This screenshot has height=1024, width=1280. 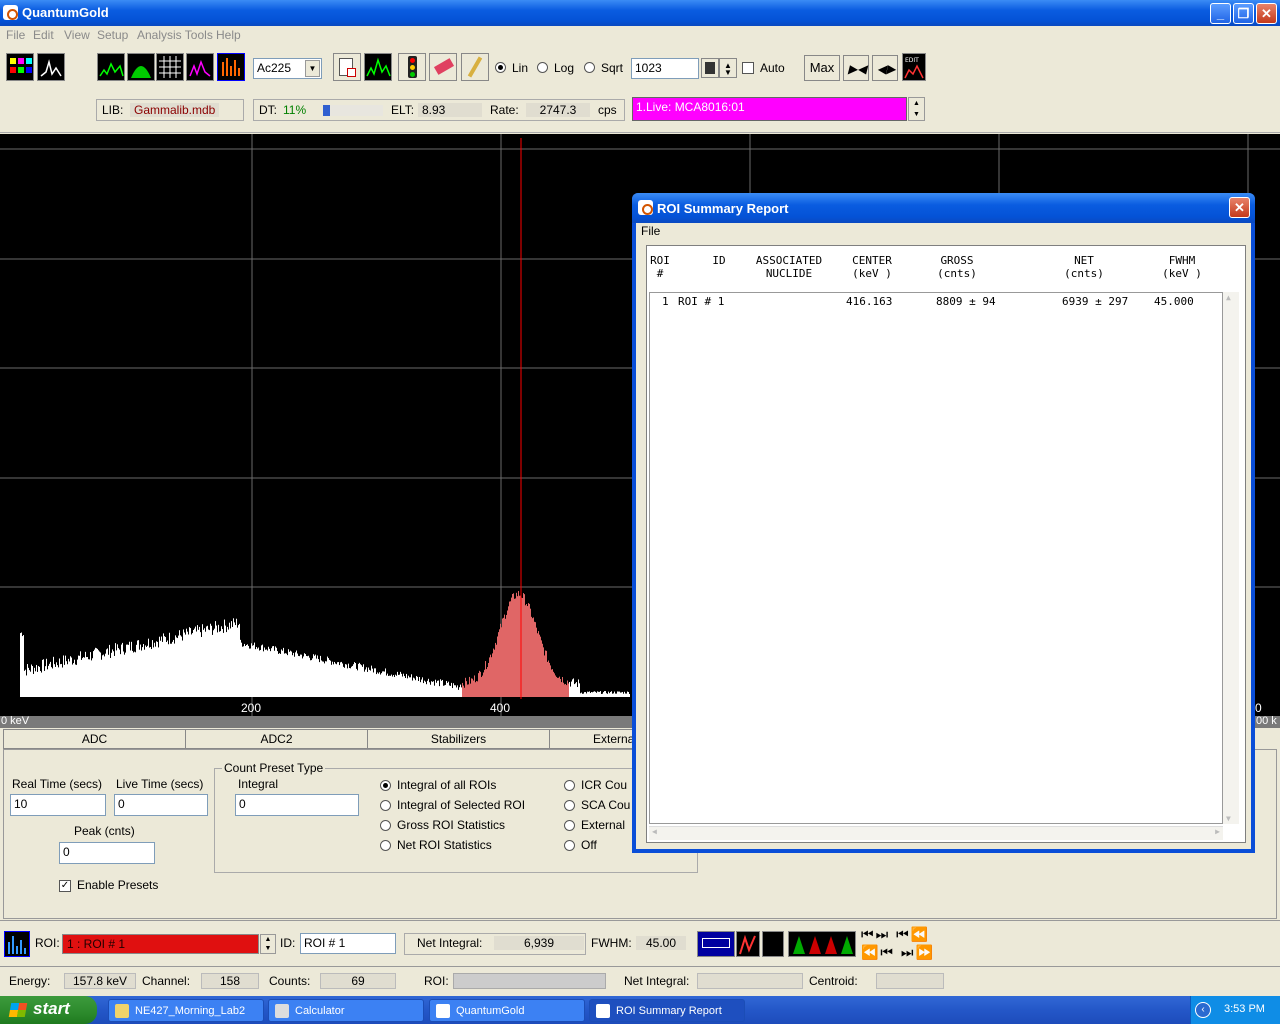 What do you see at coordinates (276, 739) in the screenshot?
I see `tab-adc2: ADC2` at bounding box center [276, 739].